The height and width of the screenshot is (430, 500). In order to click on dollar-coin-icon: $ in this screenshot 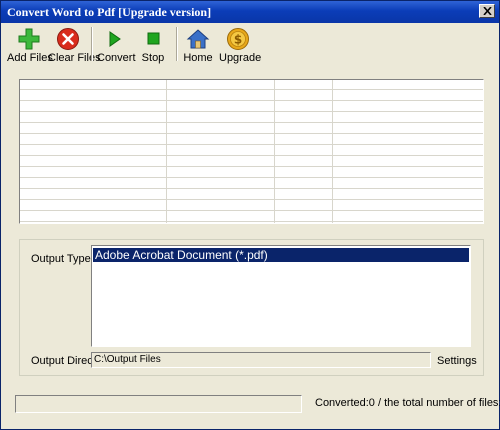, I will do `click(238, 39)`.